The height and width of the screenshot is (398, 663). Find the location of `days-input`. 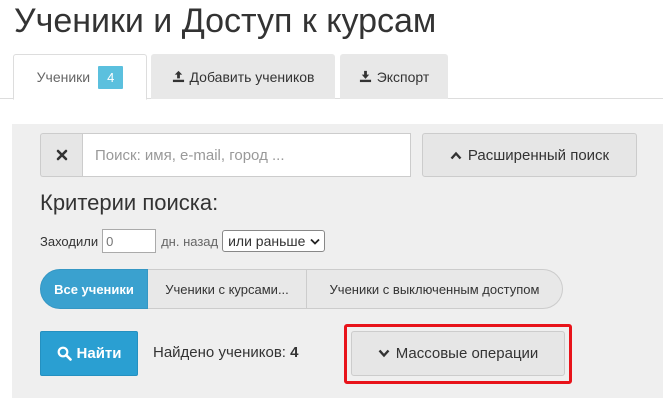

days-input is located at coordinates (129, 241).